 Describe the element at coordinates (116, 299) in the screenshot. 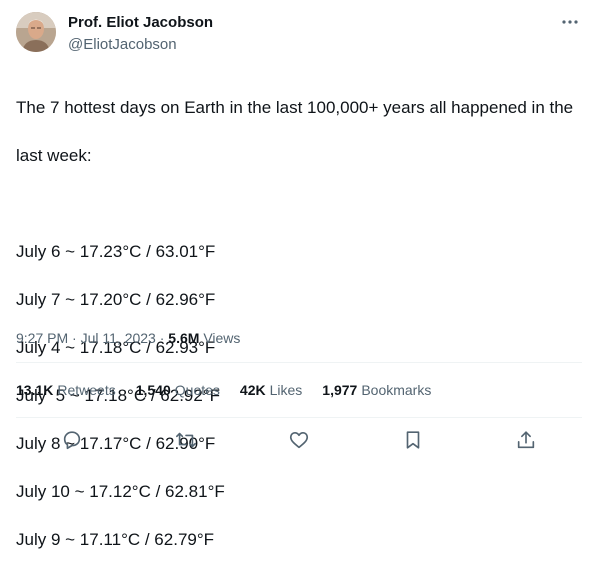

I see `temperature-day-line: July 7 ~ 17.20°C / 62.96°F` at that location.